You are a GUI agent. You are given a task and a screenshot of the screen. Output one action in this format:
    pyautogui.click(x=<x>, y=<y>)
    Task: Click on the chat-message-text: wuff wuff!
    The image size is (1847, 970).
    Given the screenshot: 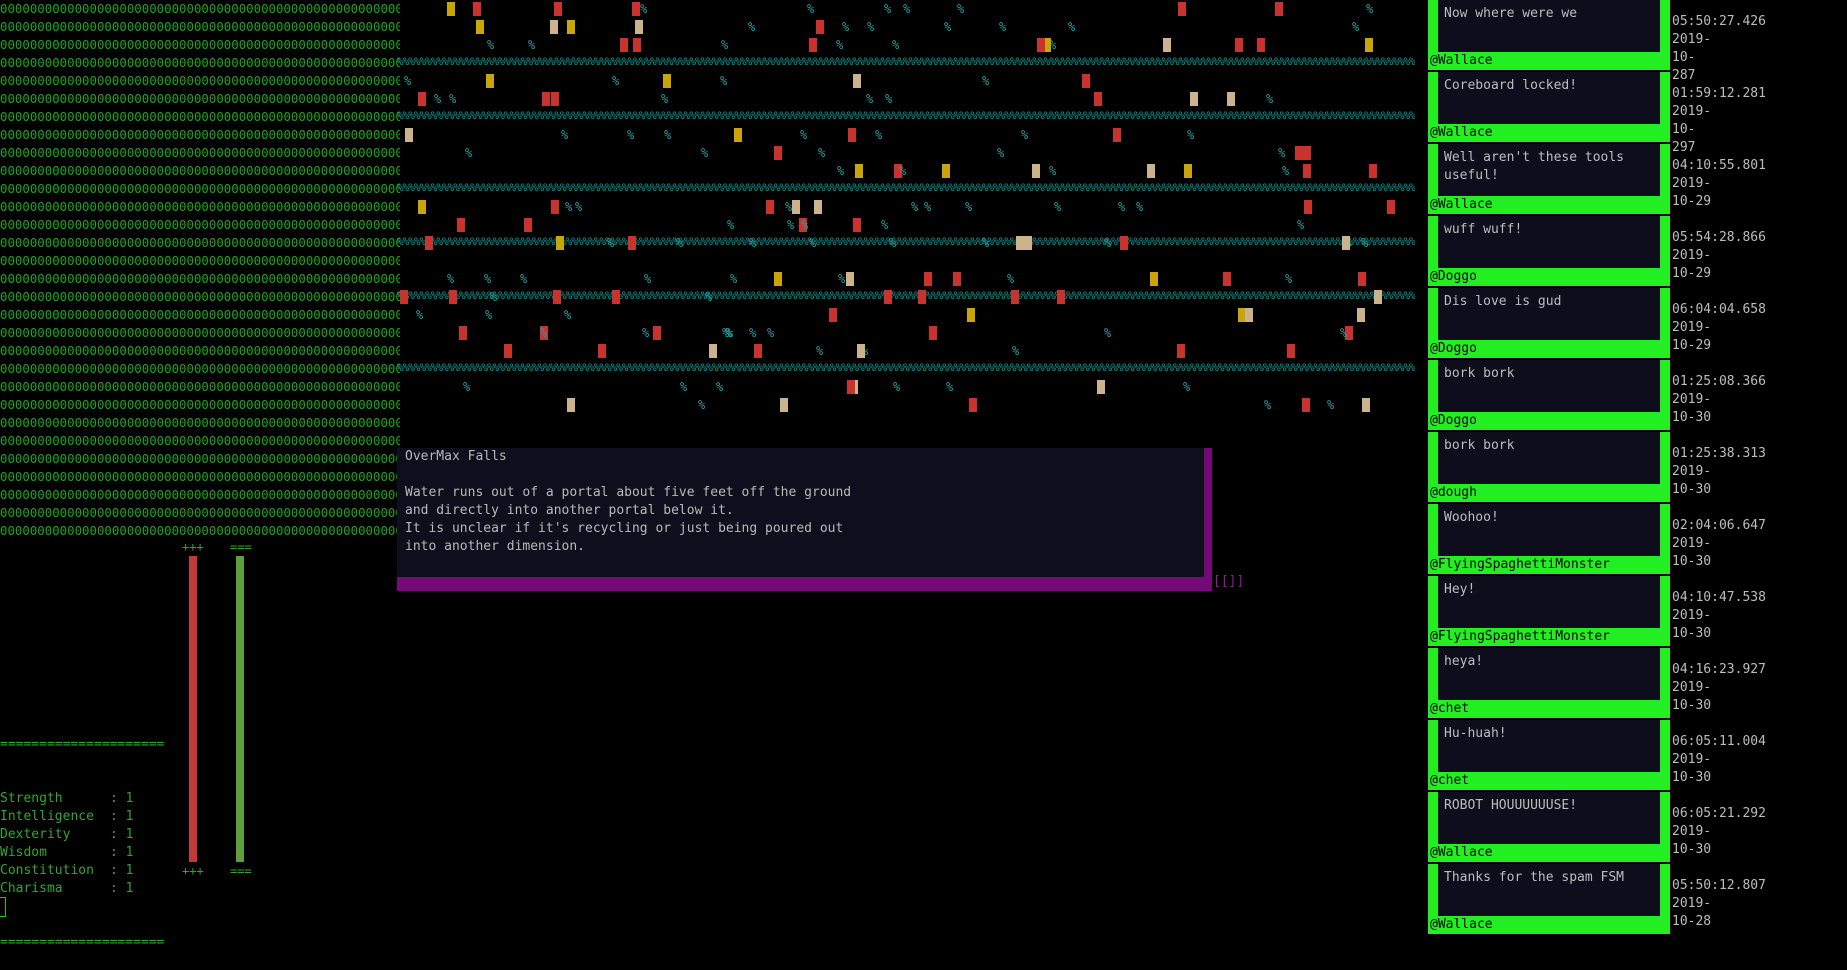 What is the action you would take?
    pyautogui.click(x=1549, y=243)
    